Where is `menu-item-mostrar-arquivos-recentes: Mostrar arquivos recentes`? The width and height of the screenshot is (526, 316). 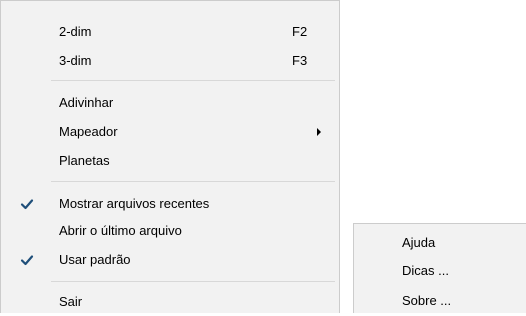
menu-item-mostrar-arquivos-recentes: Mostrar arquivos recentes is located at coordinates (170, 203).